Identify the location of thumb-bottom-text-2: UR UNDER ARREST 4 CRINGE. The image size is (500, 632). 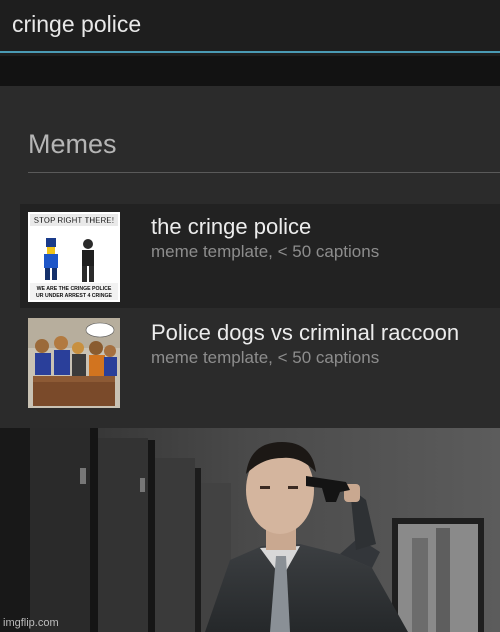
(74, 296).